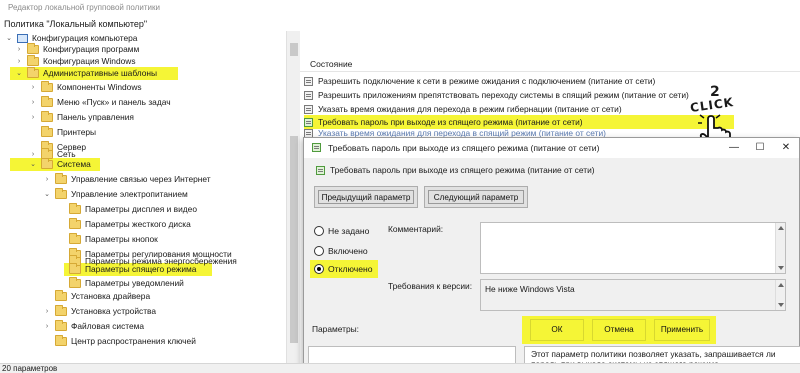  I want to click on tree-item-hdd-settings: Параметры жесткого диска, so click(123, 224).